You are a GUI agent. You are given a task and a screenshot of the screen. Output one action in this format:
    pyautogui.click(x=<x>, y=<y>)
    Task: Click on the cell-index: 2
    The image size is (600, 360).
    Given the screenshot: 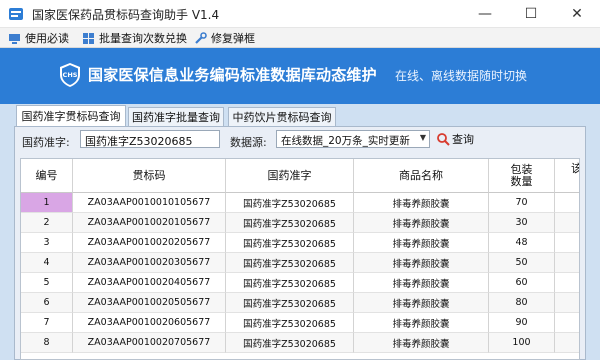 What is the action you would take?
    pyautogui.click(x=47, y=223)
    